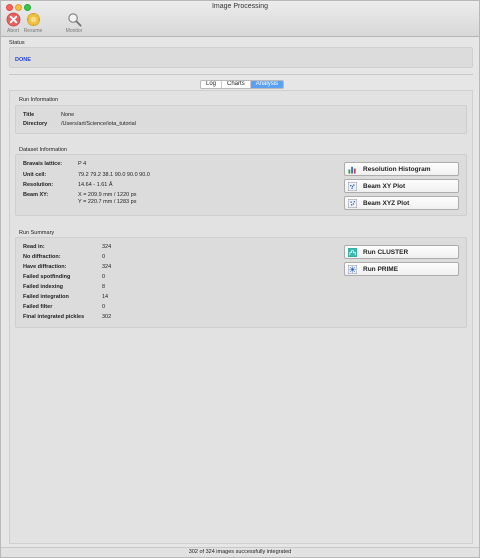  I want to click on run-summary-group-label: Run Summary, so click(37, 233).